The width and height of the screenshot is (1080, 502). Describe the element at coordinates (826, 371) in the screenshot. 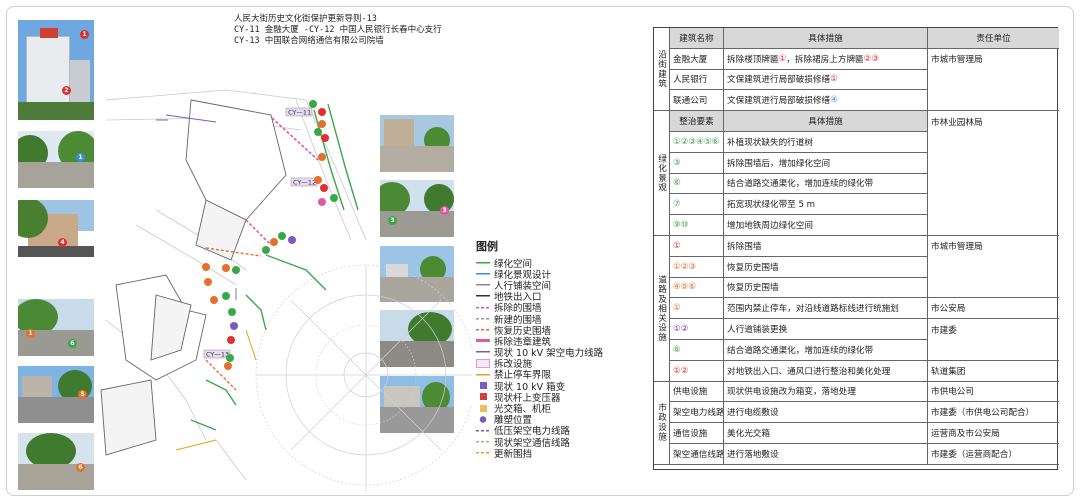

I see `measure-cell: 对地铁出入口、通风口进行整治和美化处理` at that location.